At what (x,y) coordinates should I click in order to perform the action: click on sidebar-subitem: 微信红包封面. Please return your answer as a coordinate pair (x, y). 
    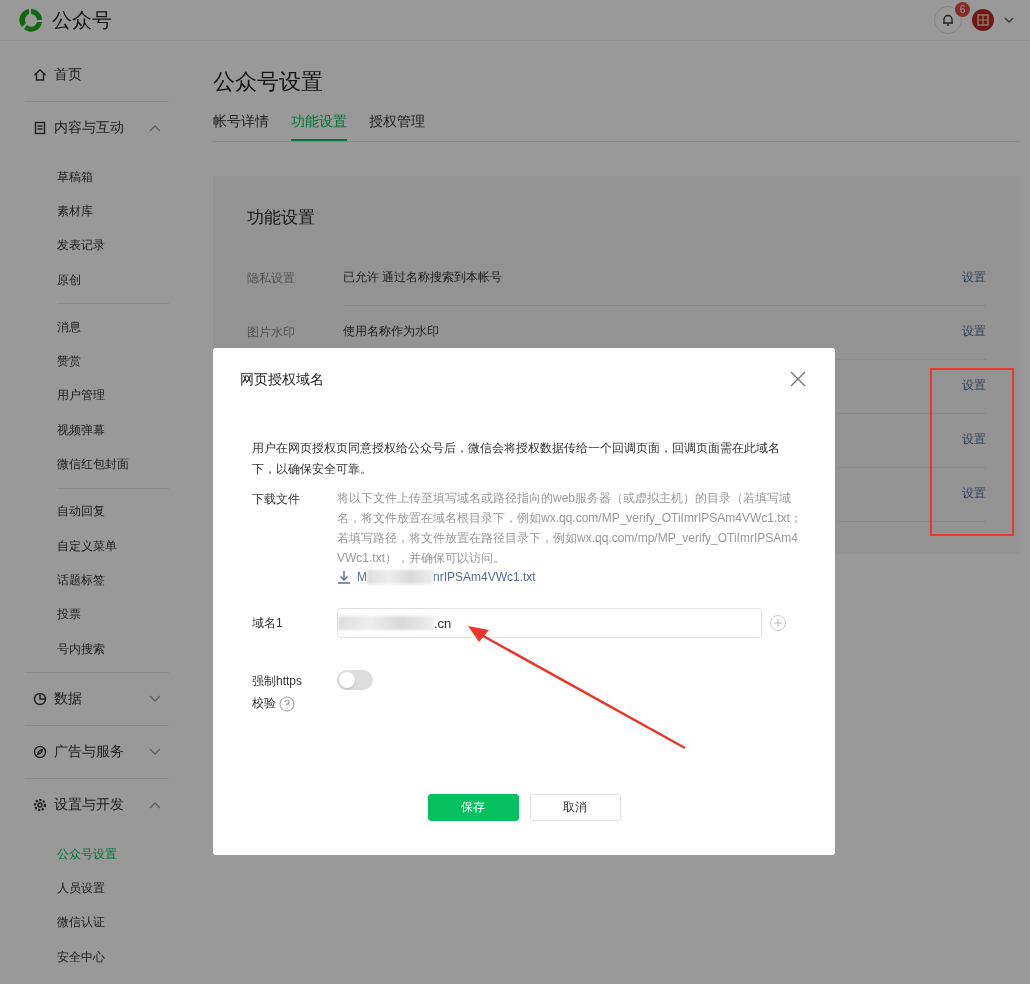
    Looking at the image, I should click on (97, 464).